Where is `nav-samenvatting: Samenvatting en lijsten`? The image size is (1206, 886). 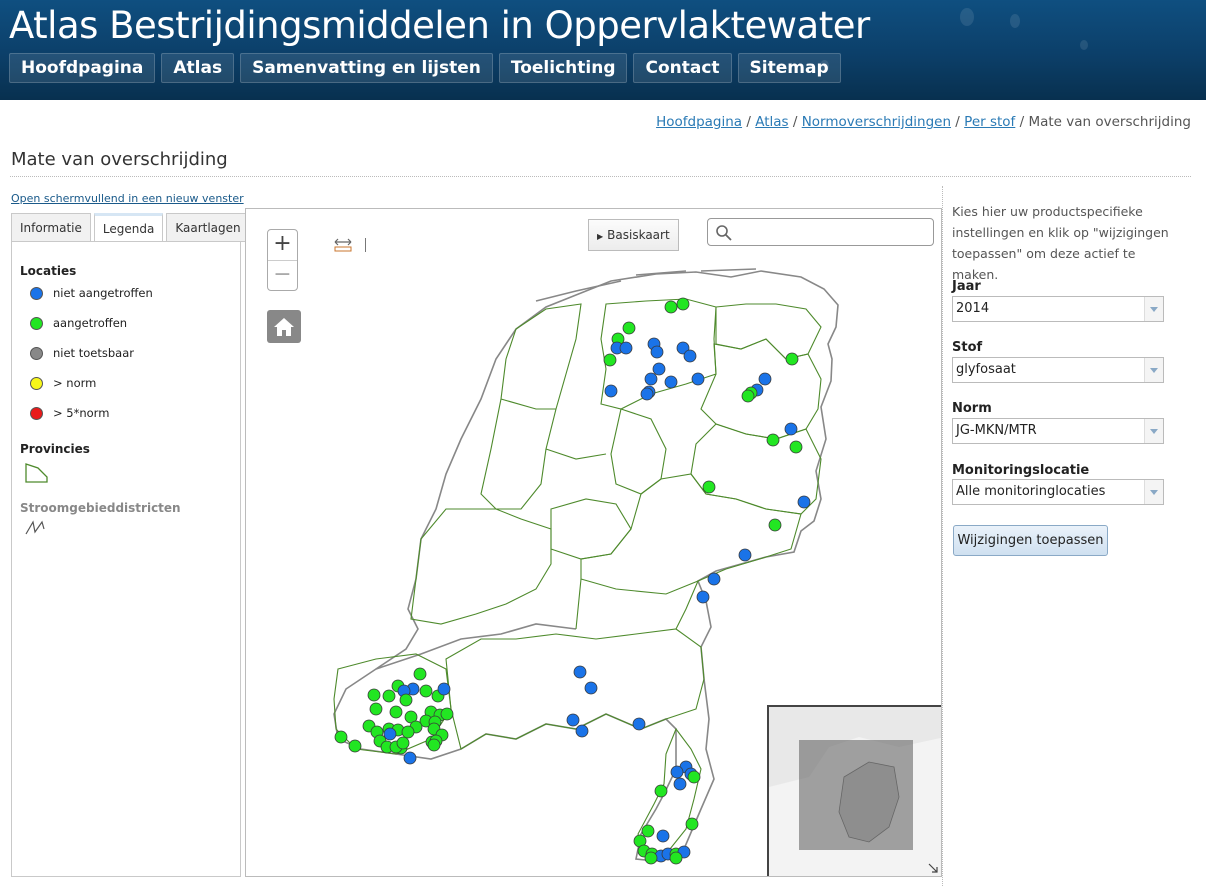
nav-samenvatting: Samenvatting en lijsten is located at coordinates (366, 68).